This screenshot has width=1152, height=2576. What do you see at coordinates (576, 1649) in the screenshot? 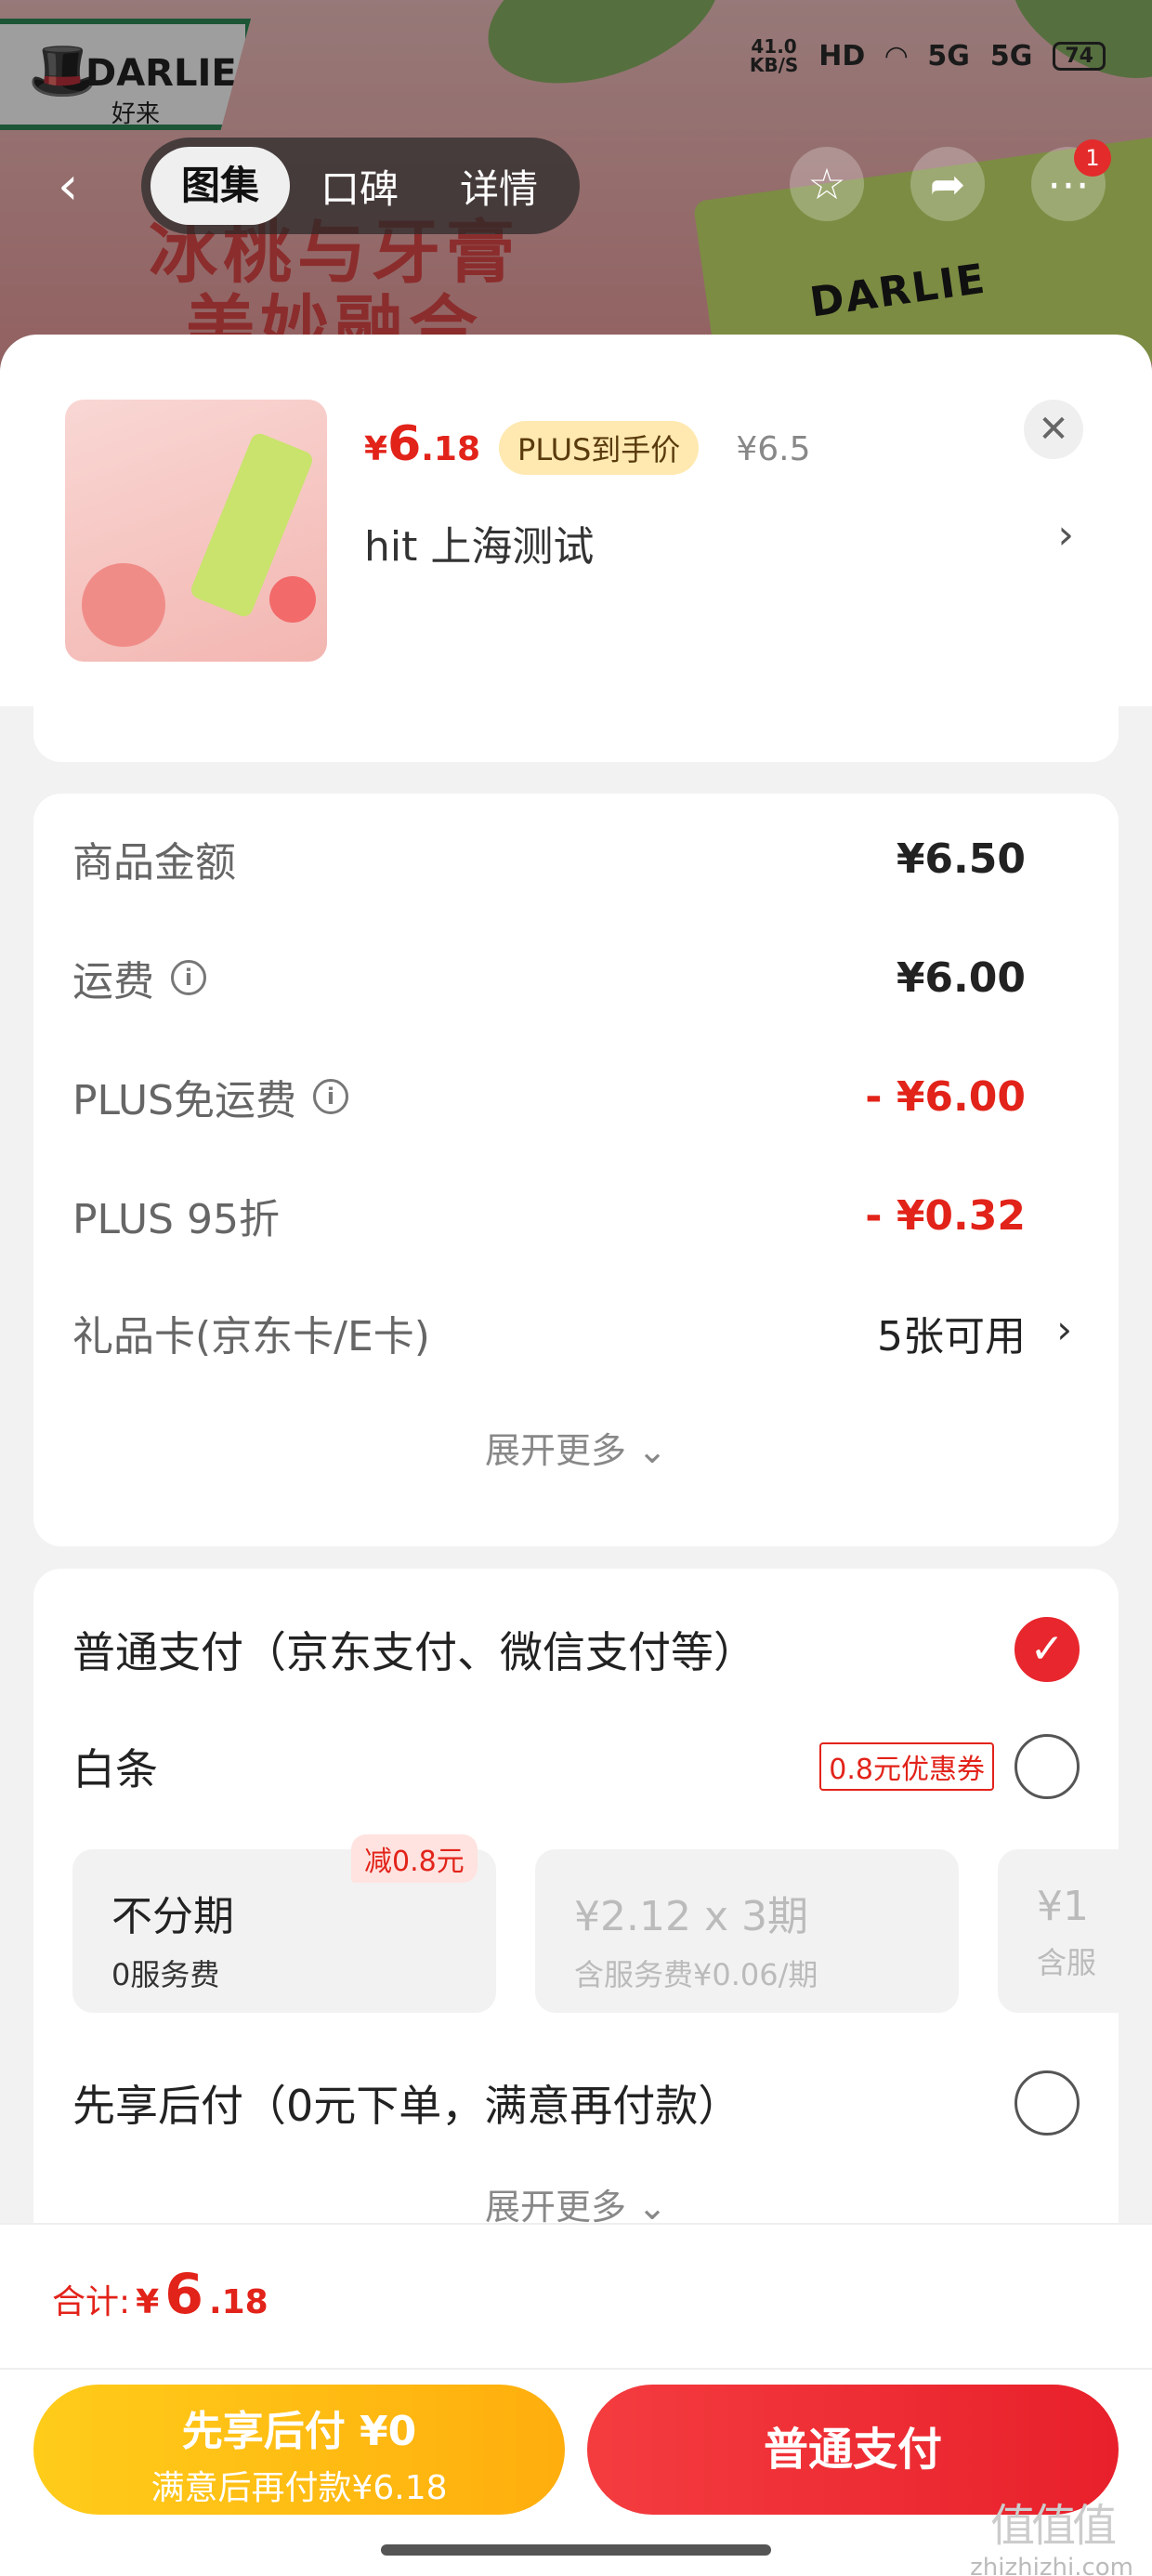
I see `payment-option-normal: 普通支付（京东支付、微信支付等） ✓` at bounding box center [576, 1649].